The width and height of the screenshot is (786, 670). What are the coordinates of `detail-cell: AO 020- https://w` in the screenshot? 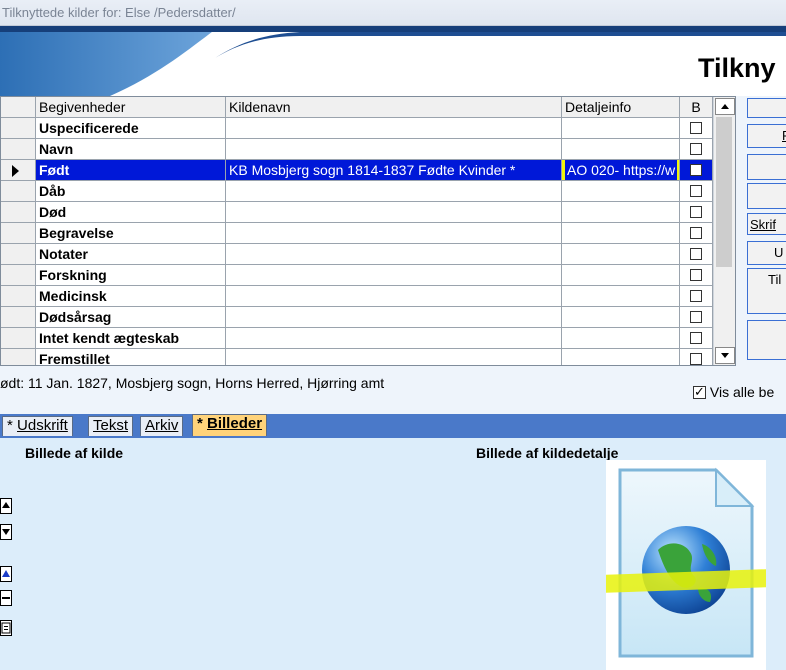 It's located at (621, 170).